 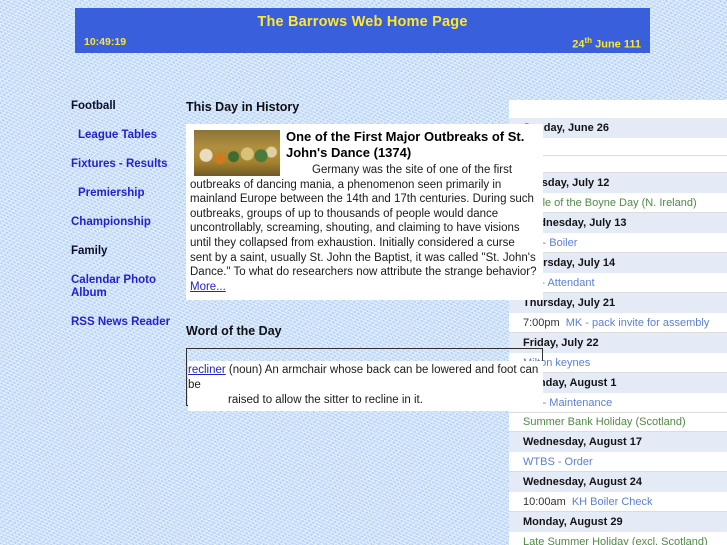 I want to click on calendar-event-time: 7:00pm, so click(x=541, y=323).